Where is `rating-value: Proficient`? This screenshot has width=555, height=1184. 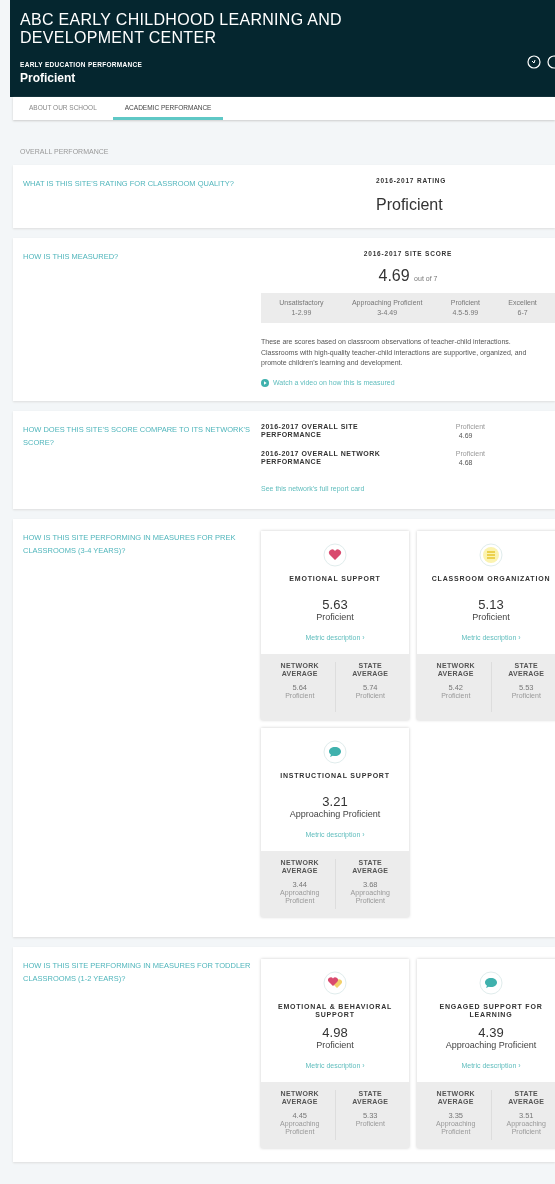 rating-value: Proficient is located at coordinates (410, 205).